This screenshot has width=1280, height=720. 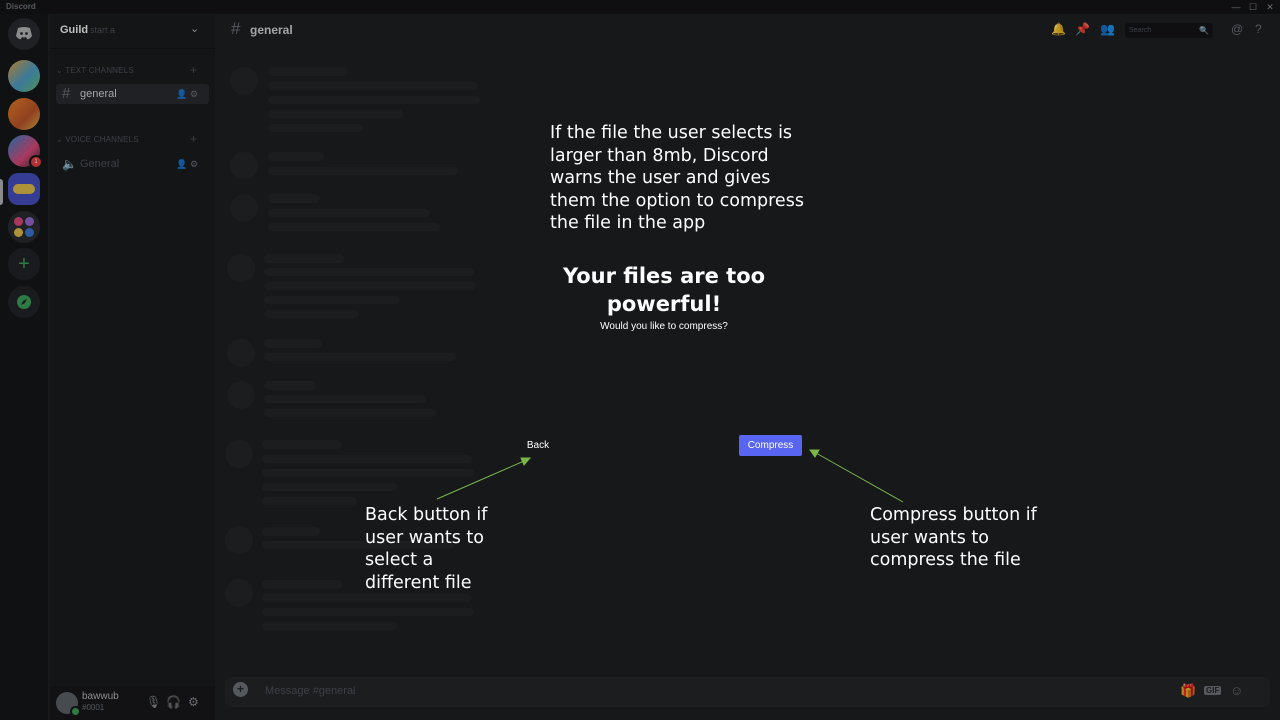 What do you see at coordinates (538, 446) in the screenshot?
I see `back-button: Back` at bounding box center [538, 446].